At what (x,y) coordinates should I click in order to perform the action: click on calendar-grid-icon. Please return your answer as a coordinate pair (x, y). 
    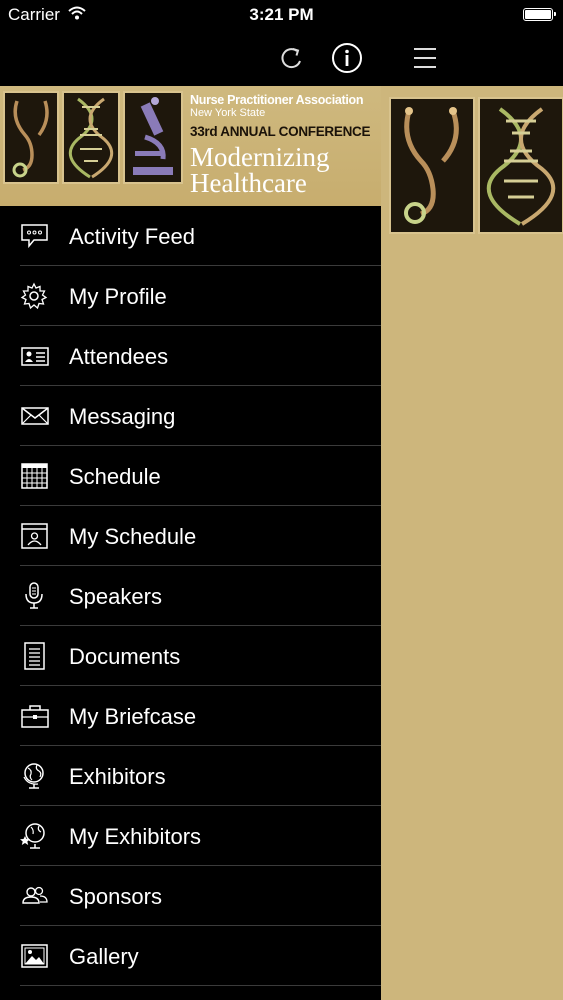
    Looking at the image, I should click on (35, 476).